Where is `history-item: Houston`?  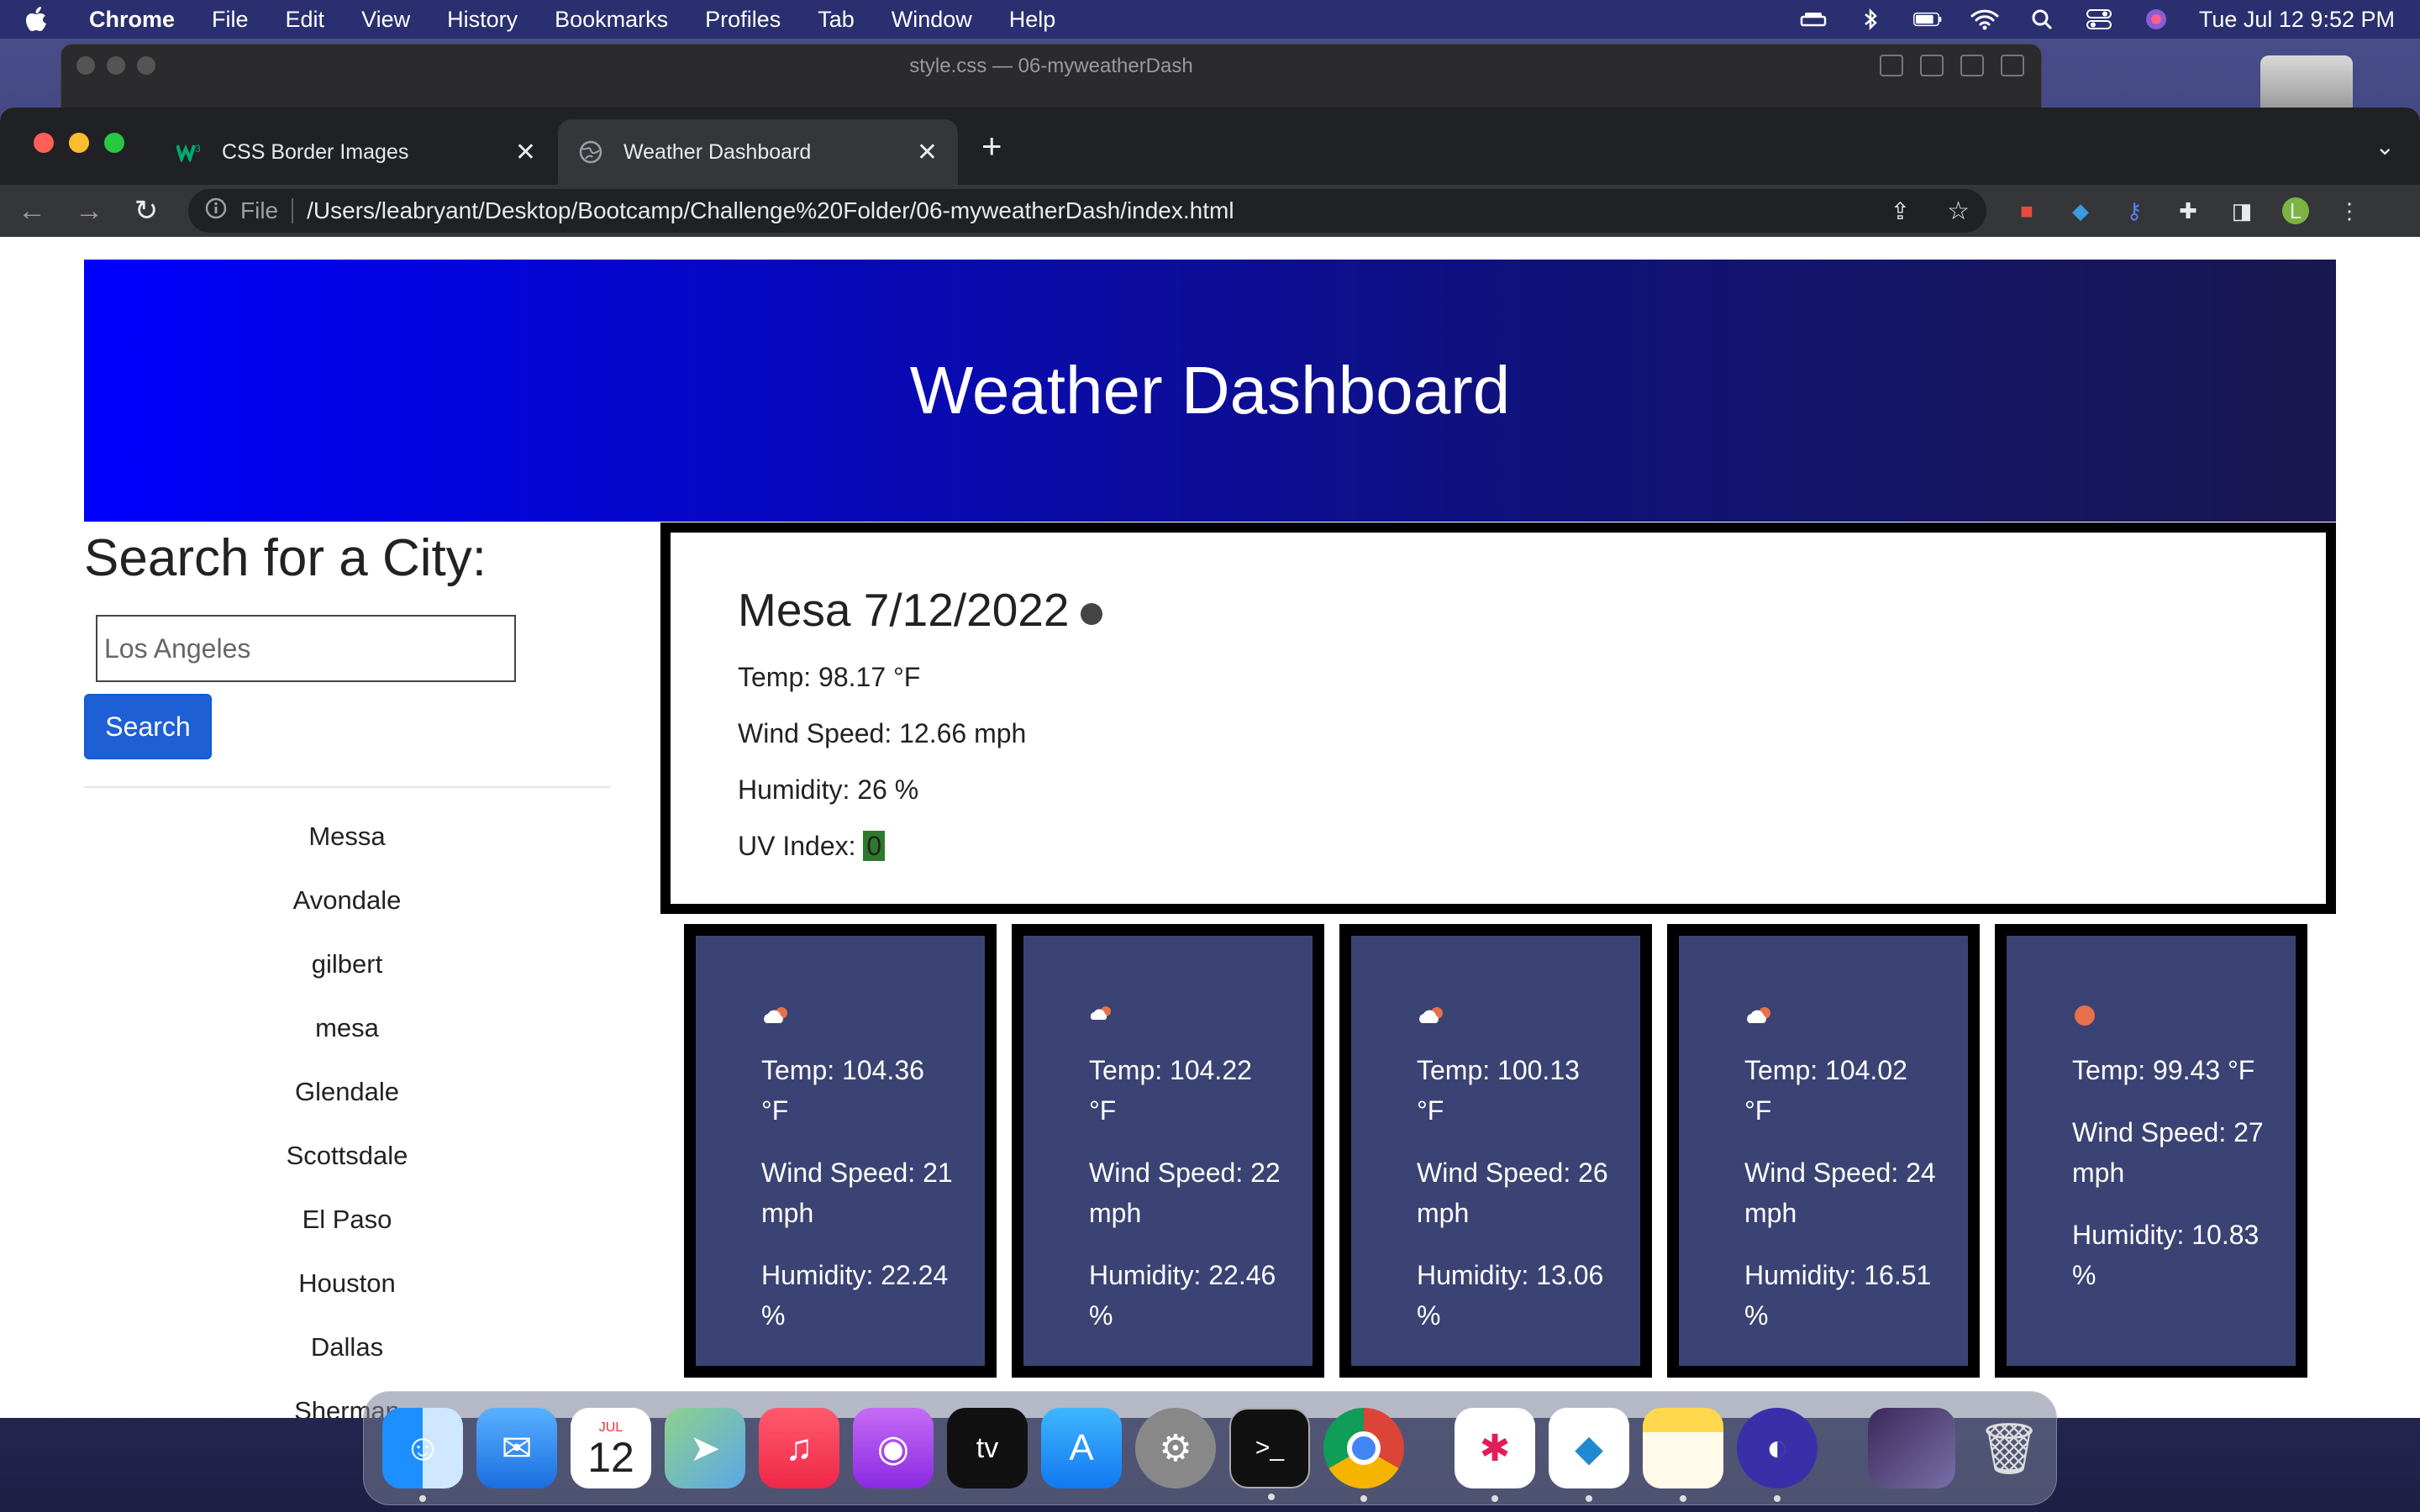 history-item: Houston is located at coordinates (347, 1292).